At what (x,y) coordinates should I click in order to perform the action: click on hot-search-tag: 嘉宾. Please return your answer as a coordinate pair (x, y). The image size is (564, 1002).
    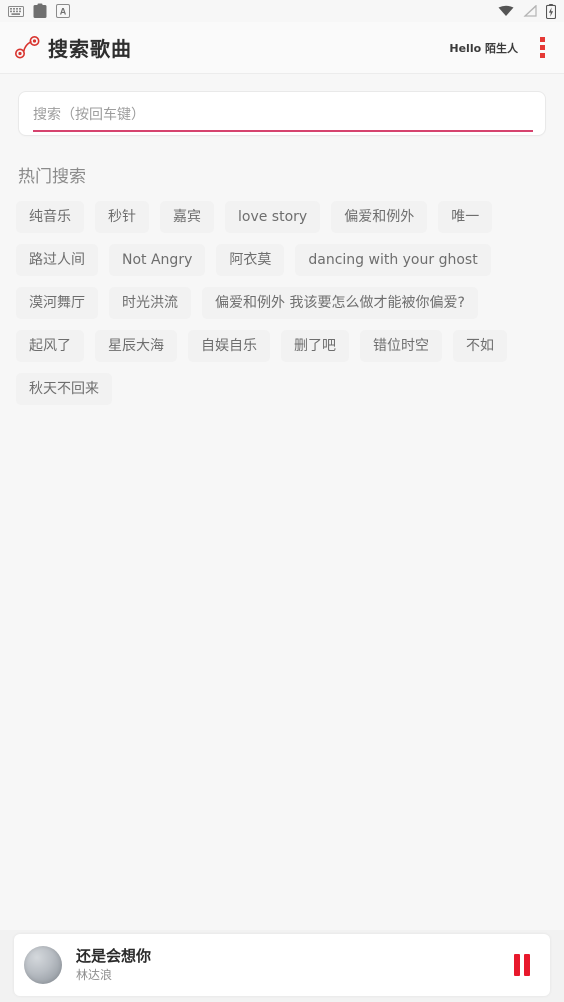
    Looking at the image, I should click on (187, 217).